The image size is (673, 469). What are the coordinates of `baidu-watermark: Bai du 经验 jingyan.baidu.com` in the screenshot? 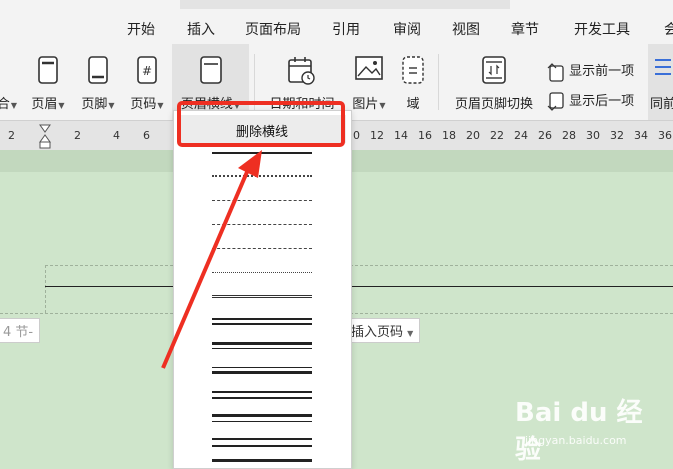 It's located at (590, 428).